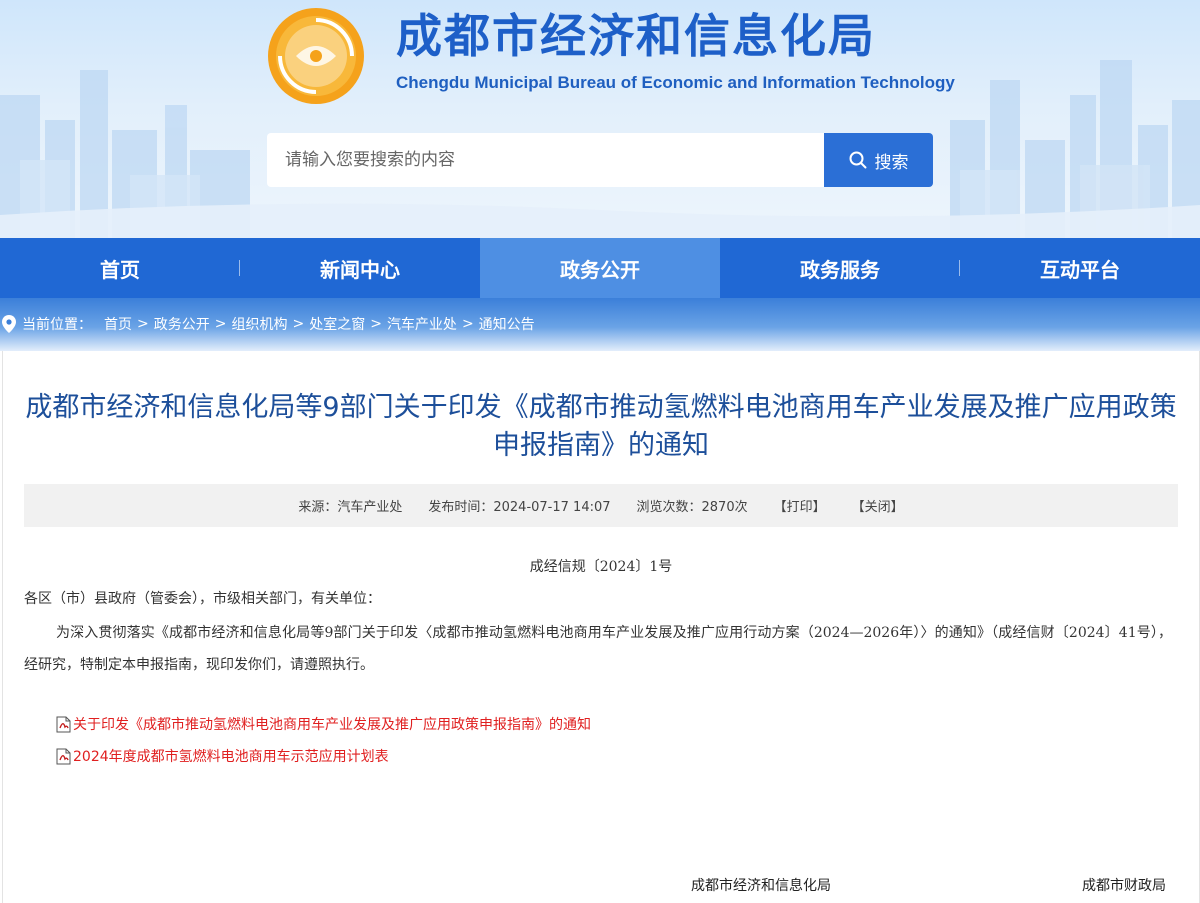 The width and height of the screenshot is (1200, 903). Describe the element at coordinates (316, 56) in the screenshot. I see `bureau-logo-emblem` at that location.